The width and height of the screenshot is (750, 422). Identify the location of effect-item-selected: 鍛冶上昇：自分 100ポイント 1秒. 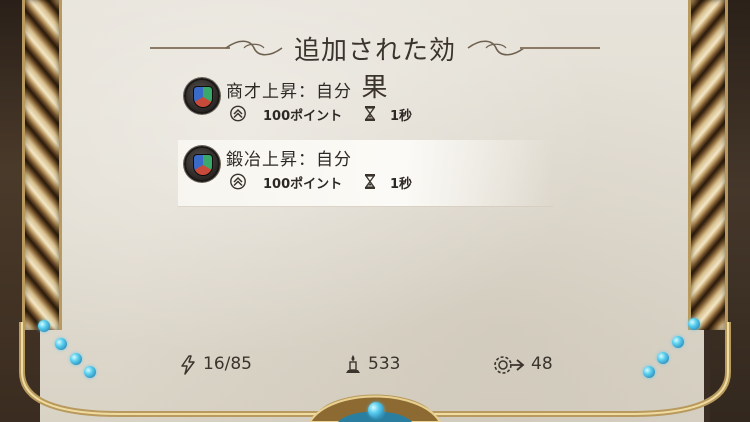
(365, 173).